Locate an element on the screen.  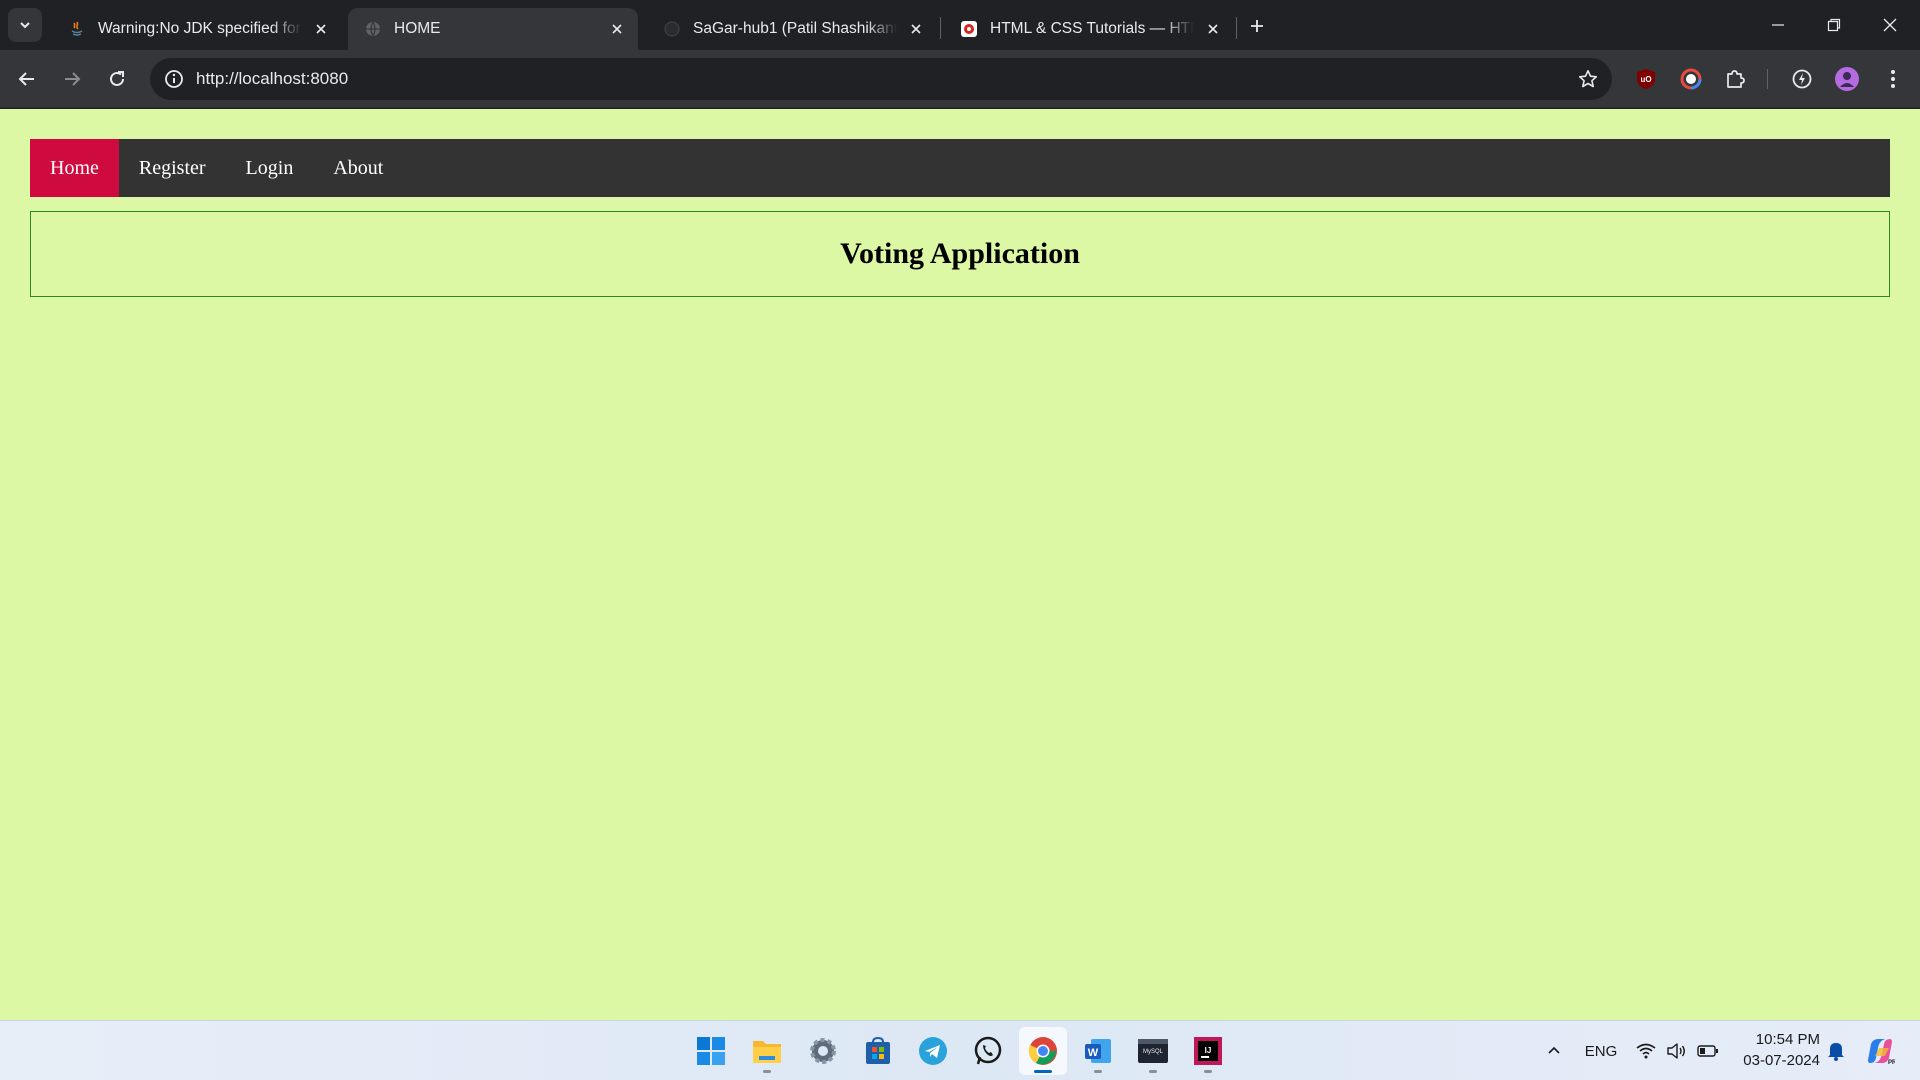
plus-icon is located at coordinates (1257, 26).